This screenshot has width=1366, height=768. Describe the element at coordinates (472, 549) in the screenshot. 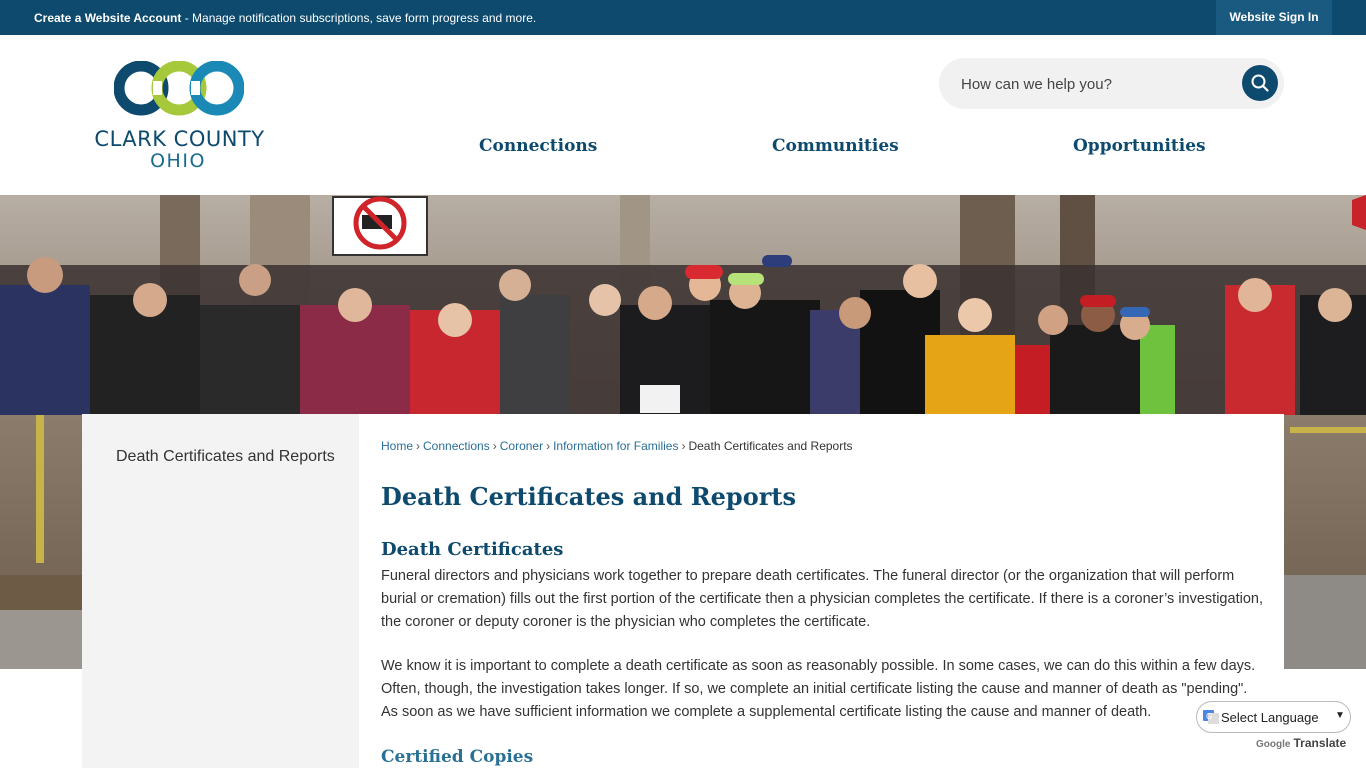

I see `section-heading-death-certificates: Death Certificates` at that location.